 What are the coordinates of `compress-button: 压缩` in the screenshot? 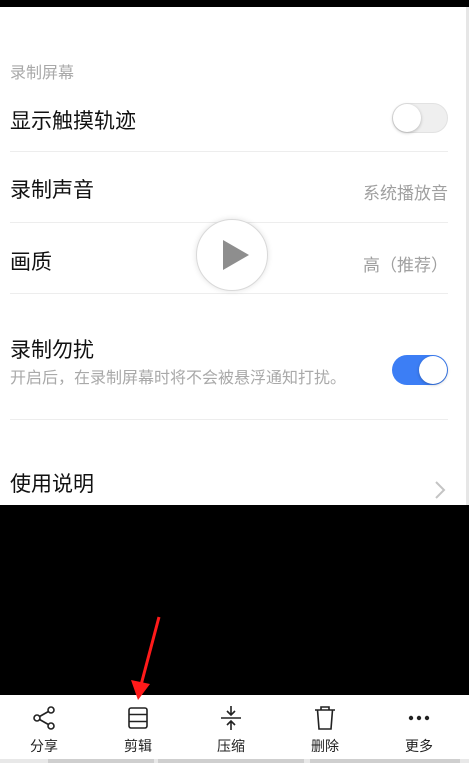 It's located at (231, 729).